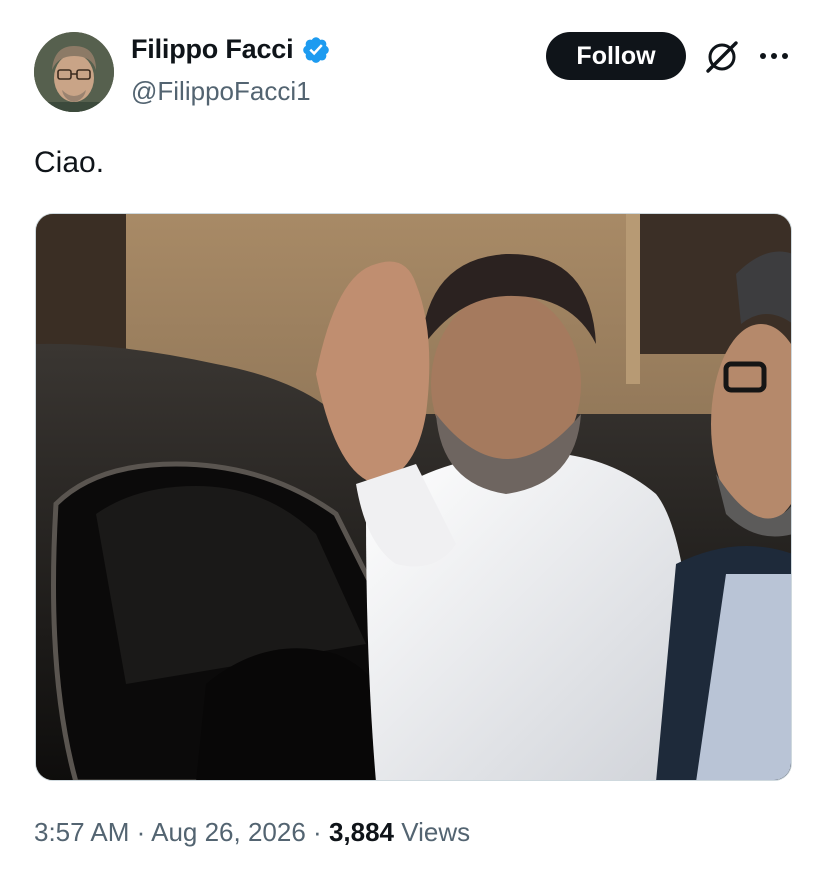 The image size is (828, 879). What do you see at coordinates (616, 56) in the screenshot?
I see `follow-button: Follow` at bounding box center [616, 56].